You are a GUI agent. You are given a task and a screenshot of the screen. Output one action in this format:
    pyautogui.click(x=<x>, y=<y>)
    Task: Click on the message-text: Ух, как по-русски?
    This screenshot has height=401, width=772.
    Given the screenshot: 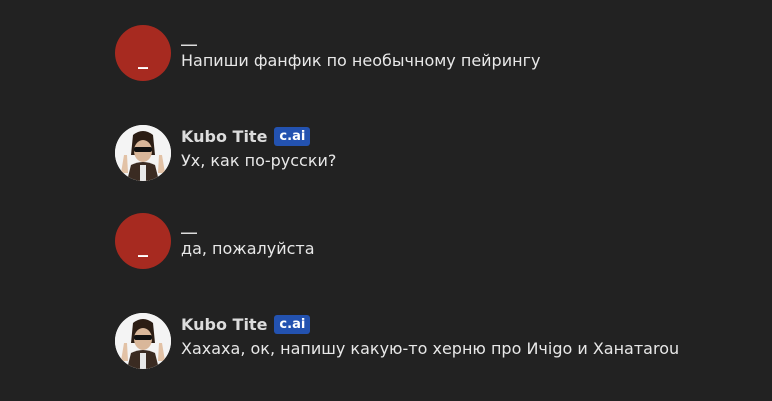 What is the action you would take?
    pyautogui.click(x=259, y=160)
    